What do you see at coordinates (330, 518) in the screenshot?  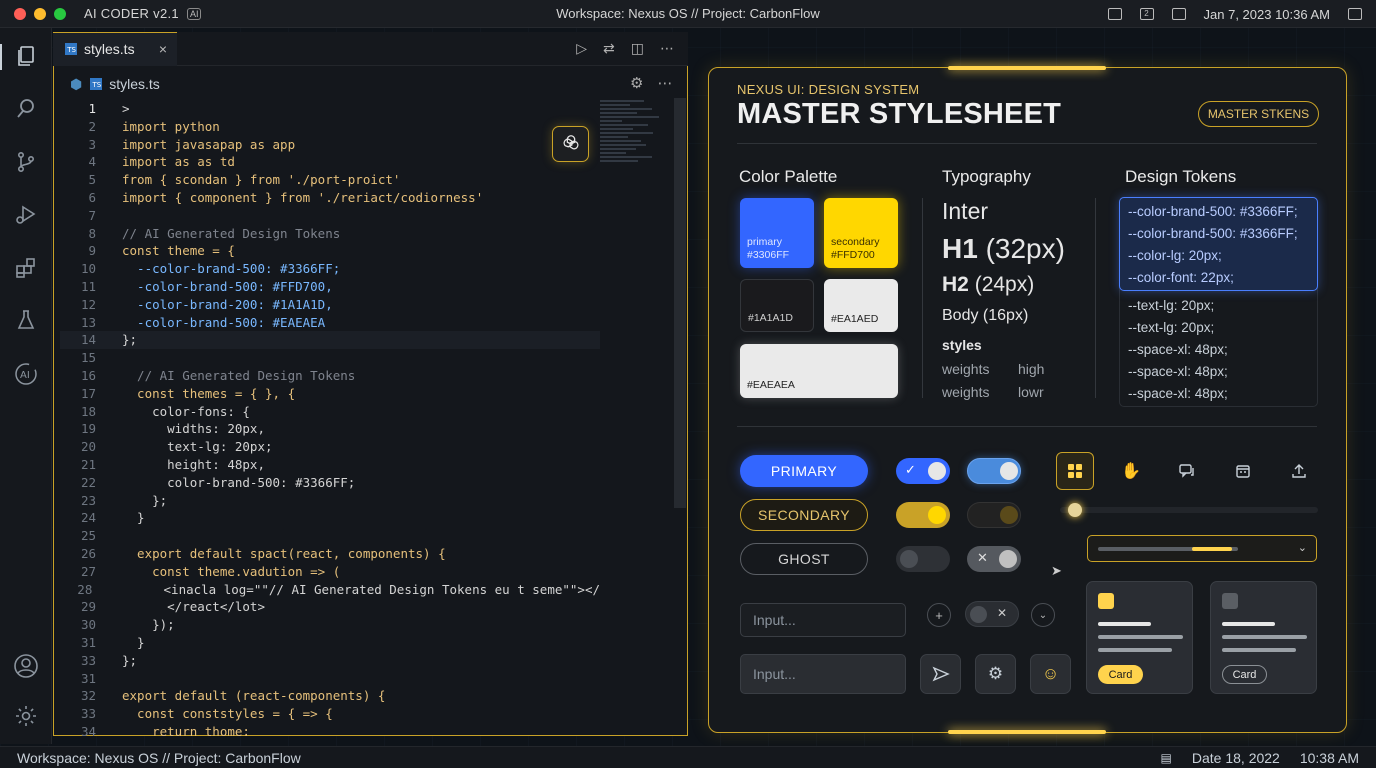 I see `code-line: 24 }` at bounding box center [330, 518].